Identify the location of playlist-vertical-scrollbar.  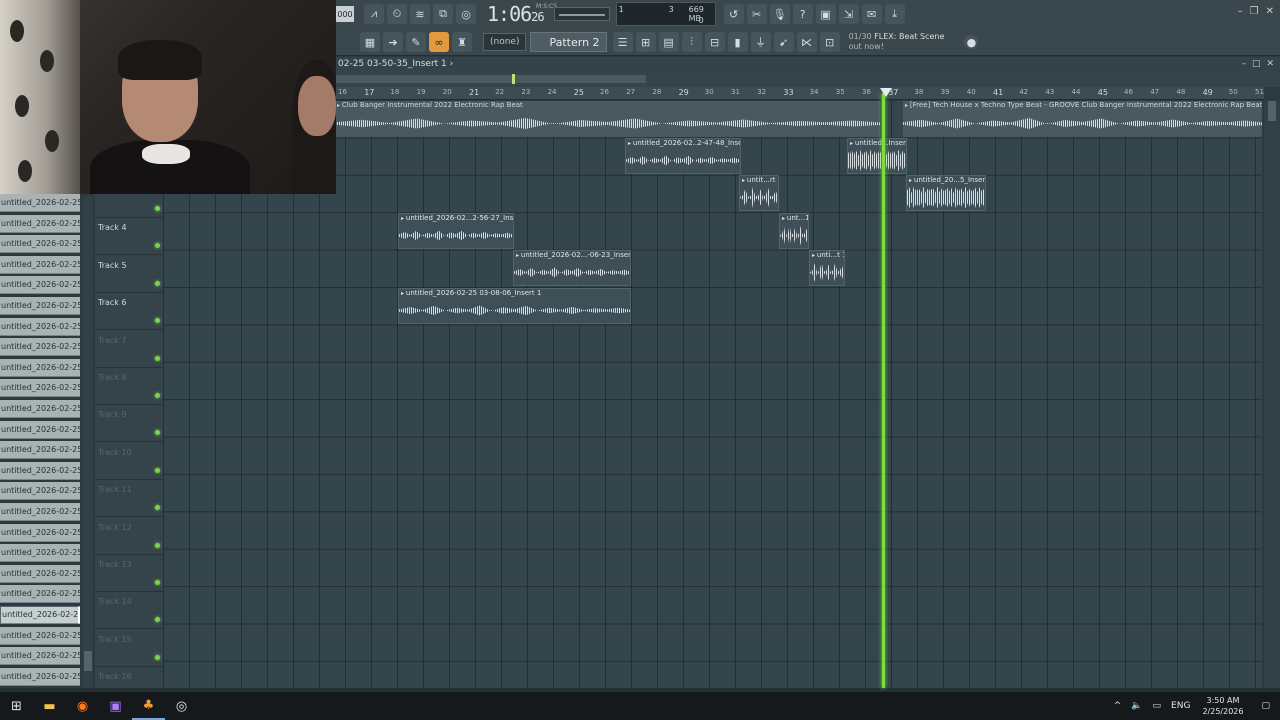
(1272, 394).